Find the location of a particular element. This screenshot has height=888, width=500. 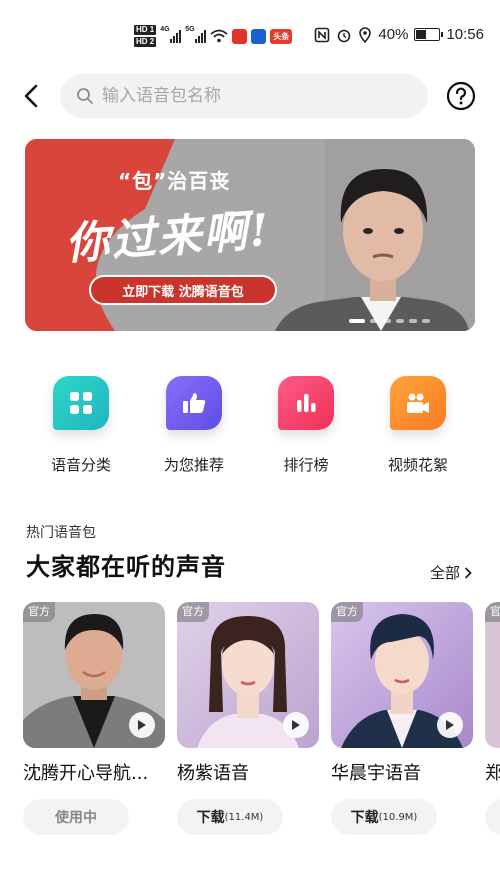

section-title: 大家都在听的声音 is located at coordinates (126, 567).